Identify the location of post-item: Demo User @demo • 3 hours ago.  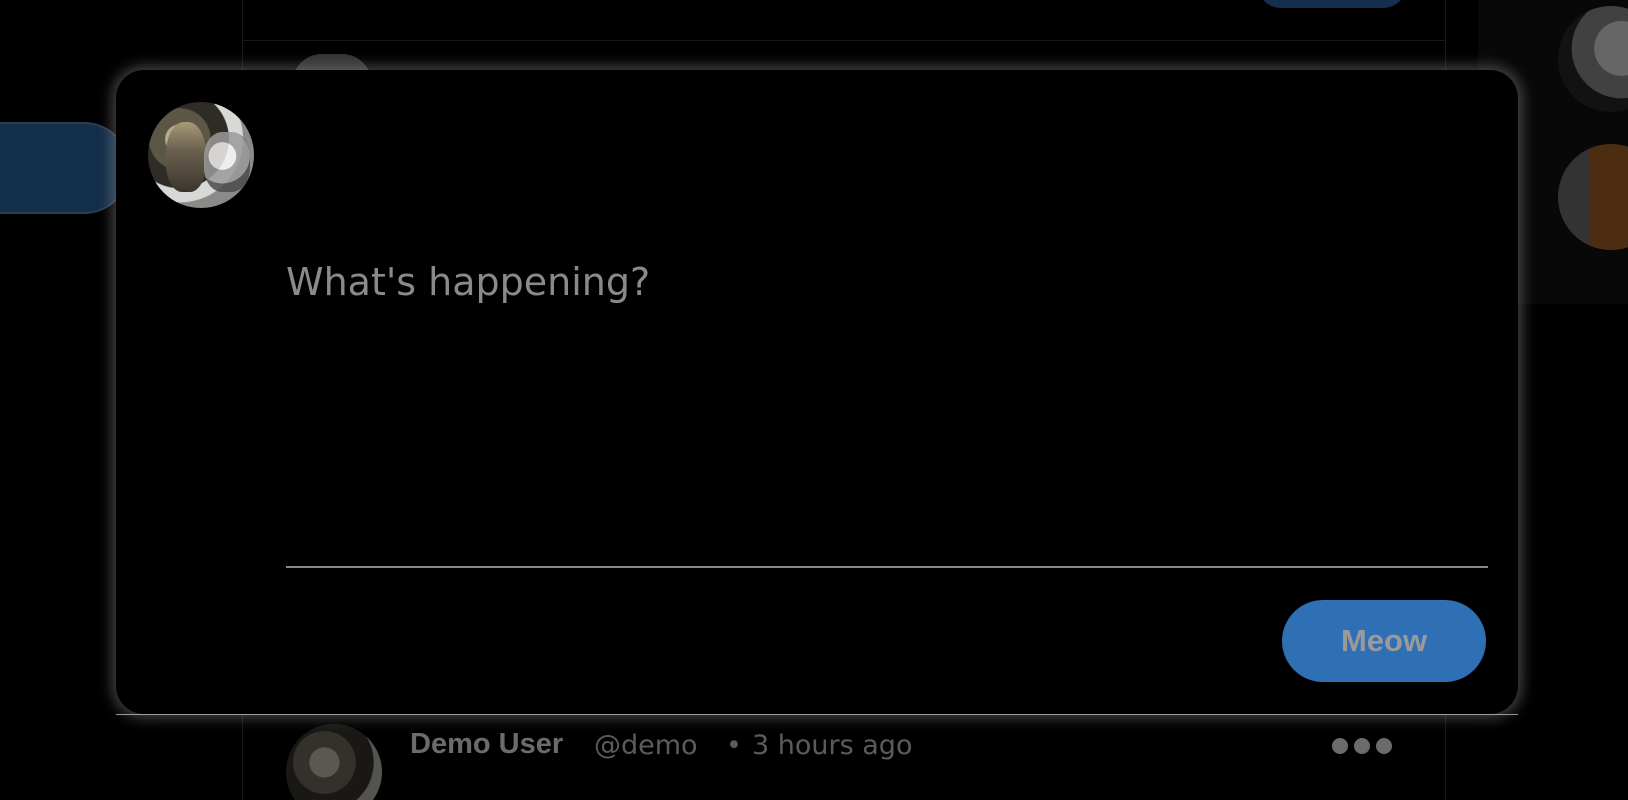
(844, 757).